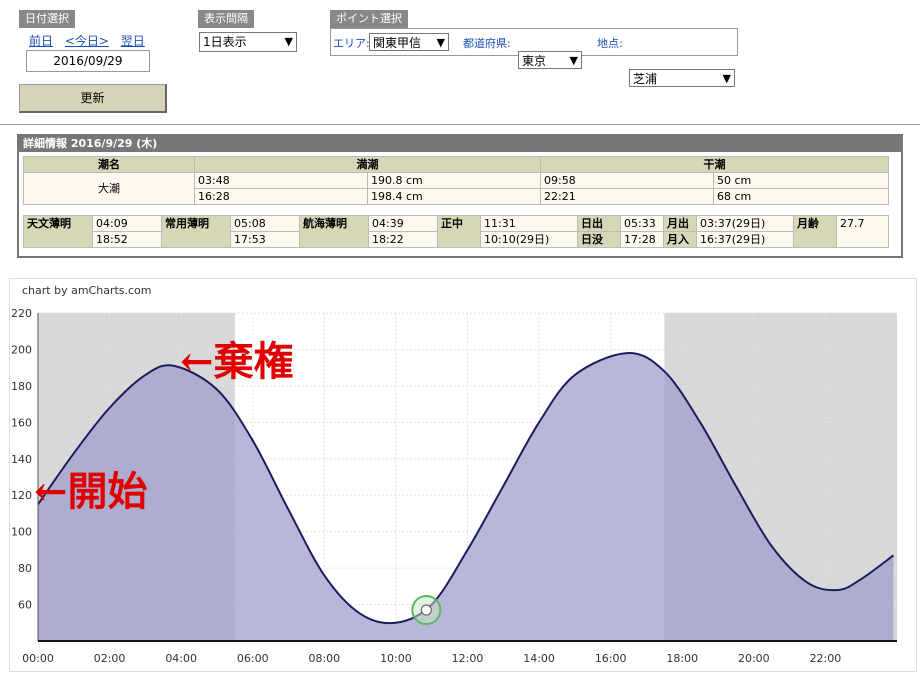  Describe the element at coordinates (611, 658) in the screenshot. I see `x-tick-label: 16:00` at that location.